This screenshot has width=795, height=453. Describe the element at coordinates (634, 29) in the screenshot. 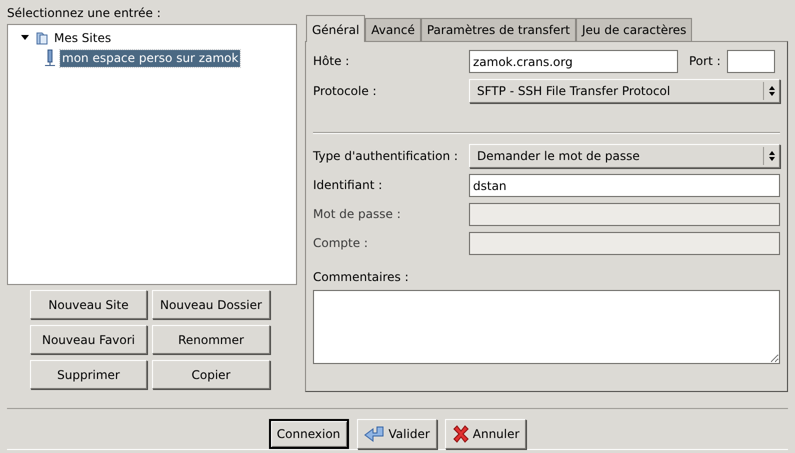

I see `tab: Jeu de caractères` at that location.